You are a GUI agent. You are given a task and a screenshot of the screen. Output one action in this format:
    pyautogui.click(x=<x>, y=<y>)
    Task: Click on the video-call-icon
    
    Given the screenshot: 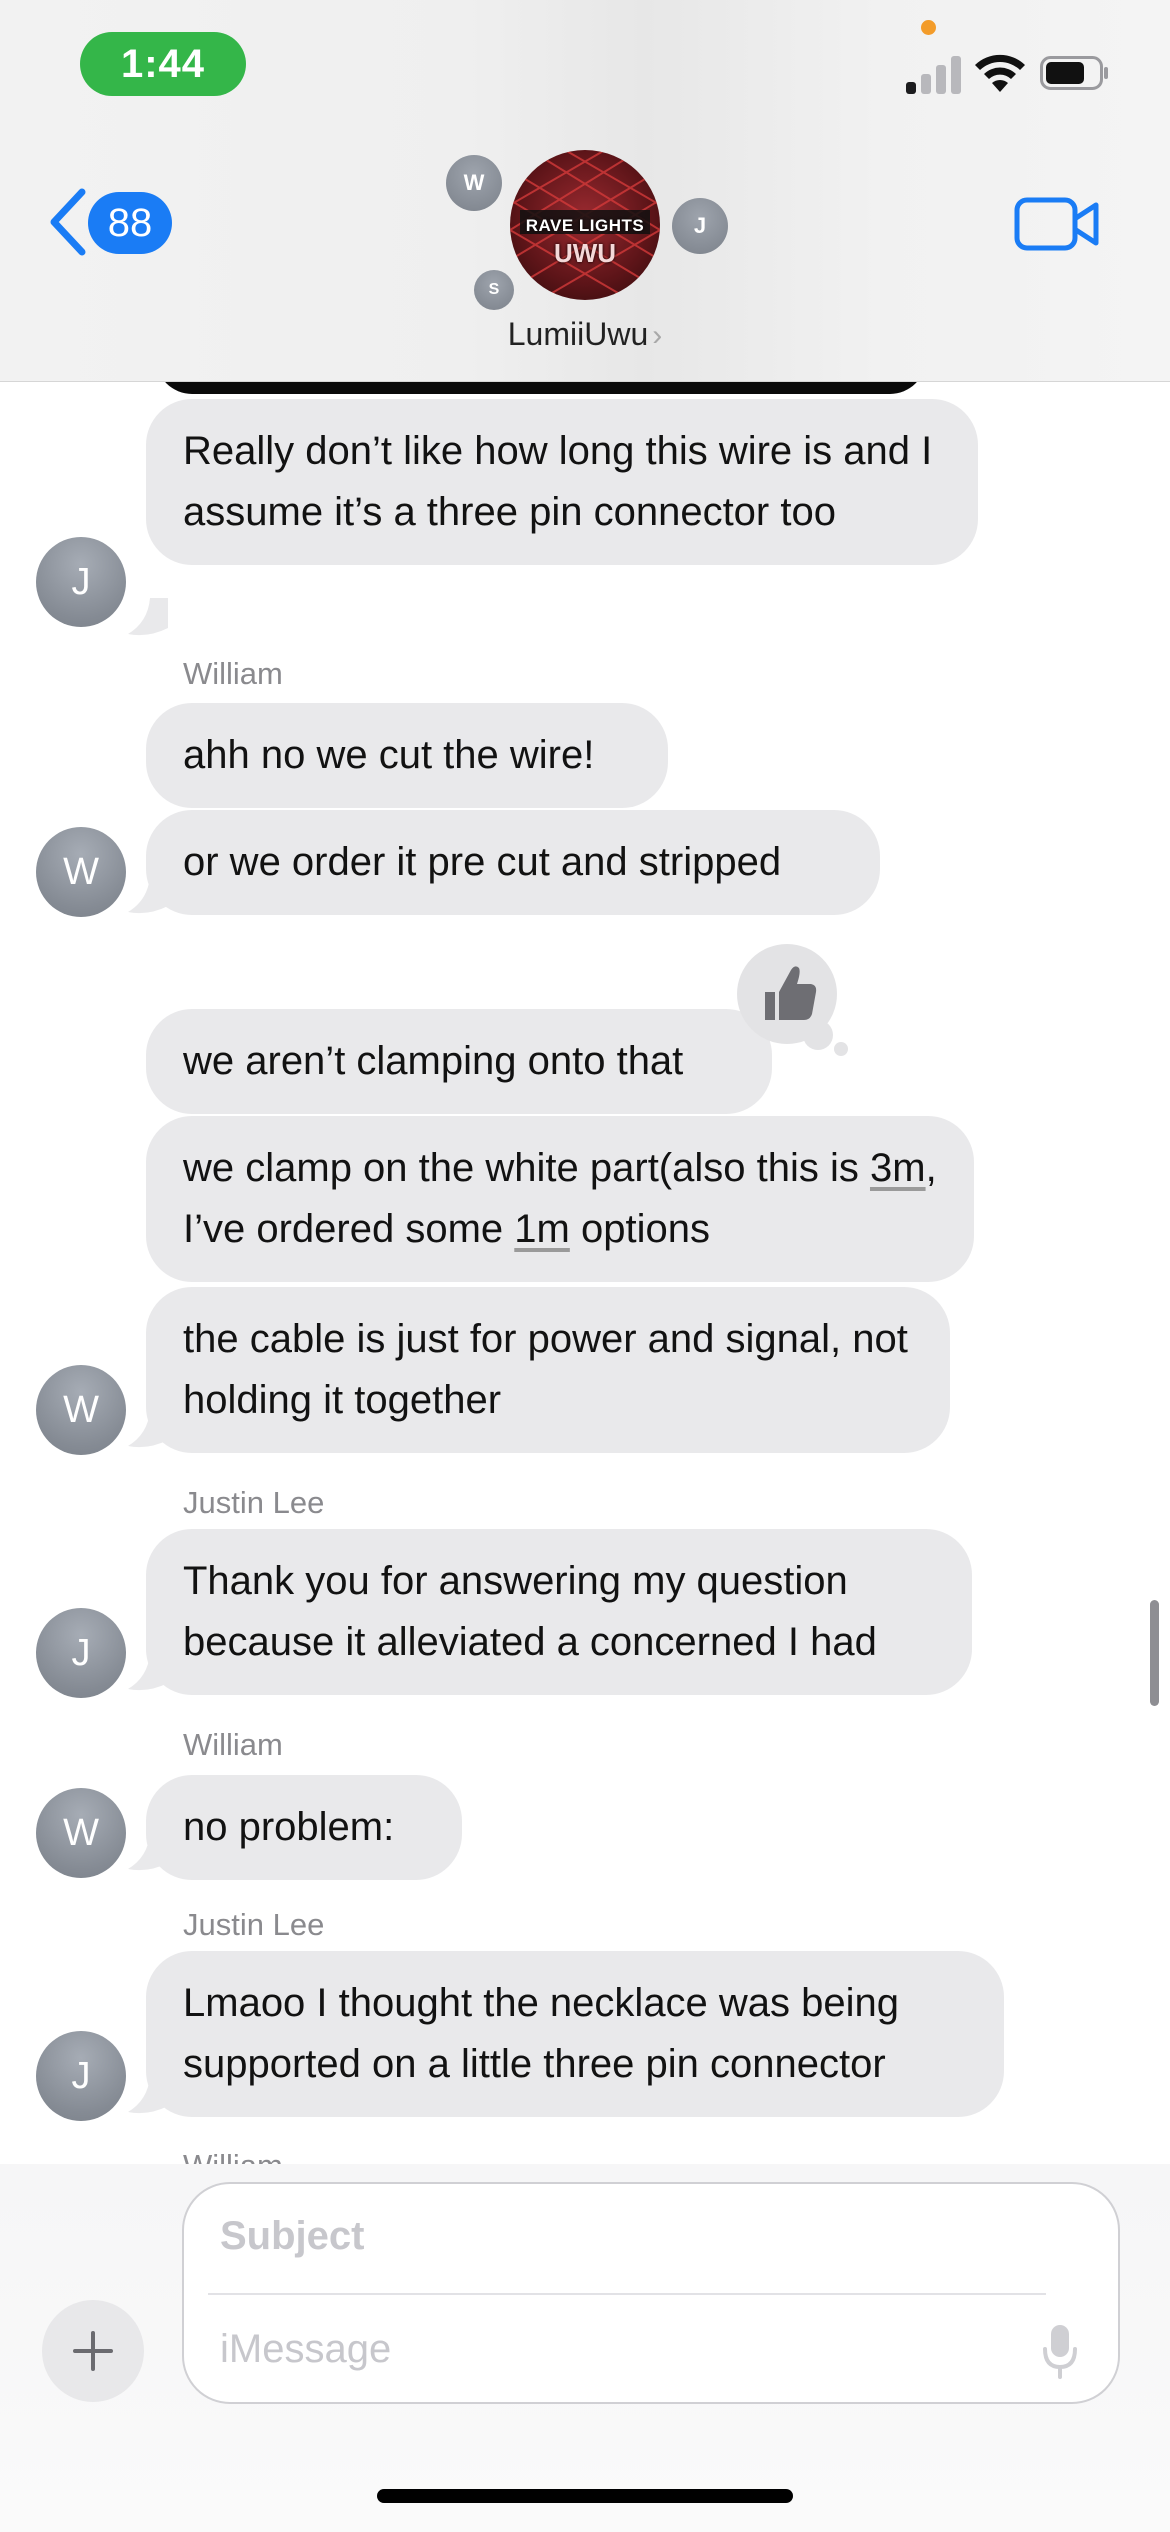 What is the action you would take?
    pyautogui.click(x=1057, y=224)
    